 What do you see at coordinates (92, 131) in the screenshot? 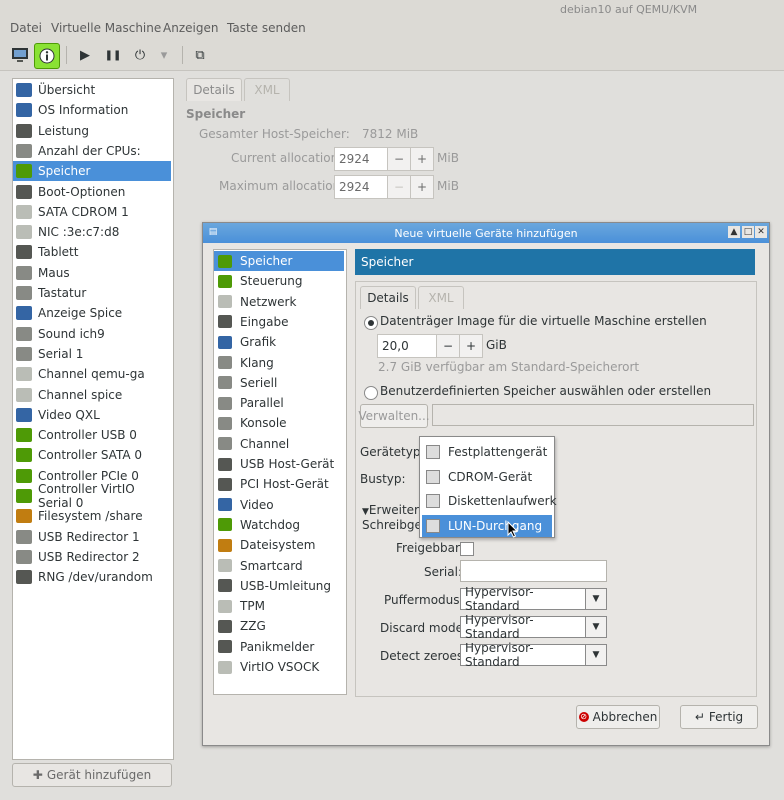
I see `sidebar-item: Leistung` at bounding box center [92, 131].